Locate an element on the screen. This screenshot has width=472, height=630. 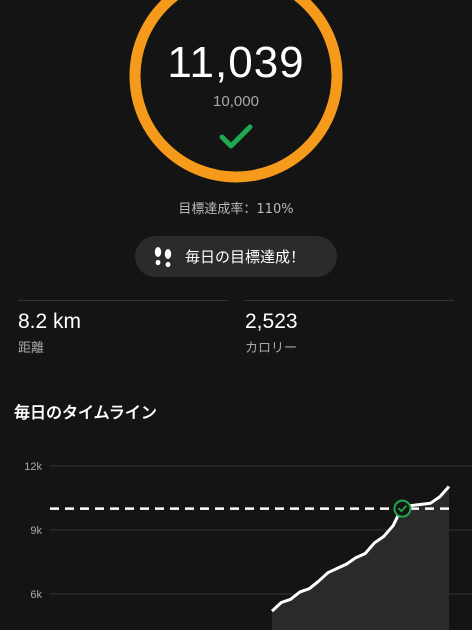
step-goal: 10,000 is located at coordinates (236, 101).